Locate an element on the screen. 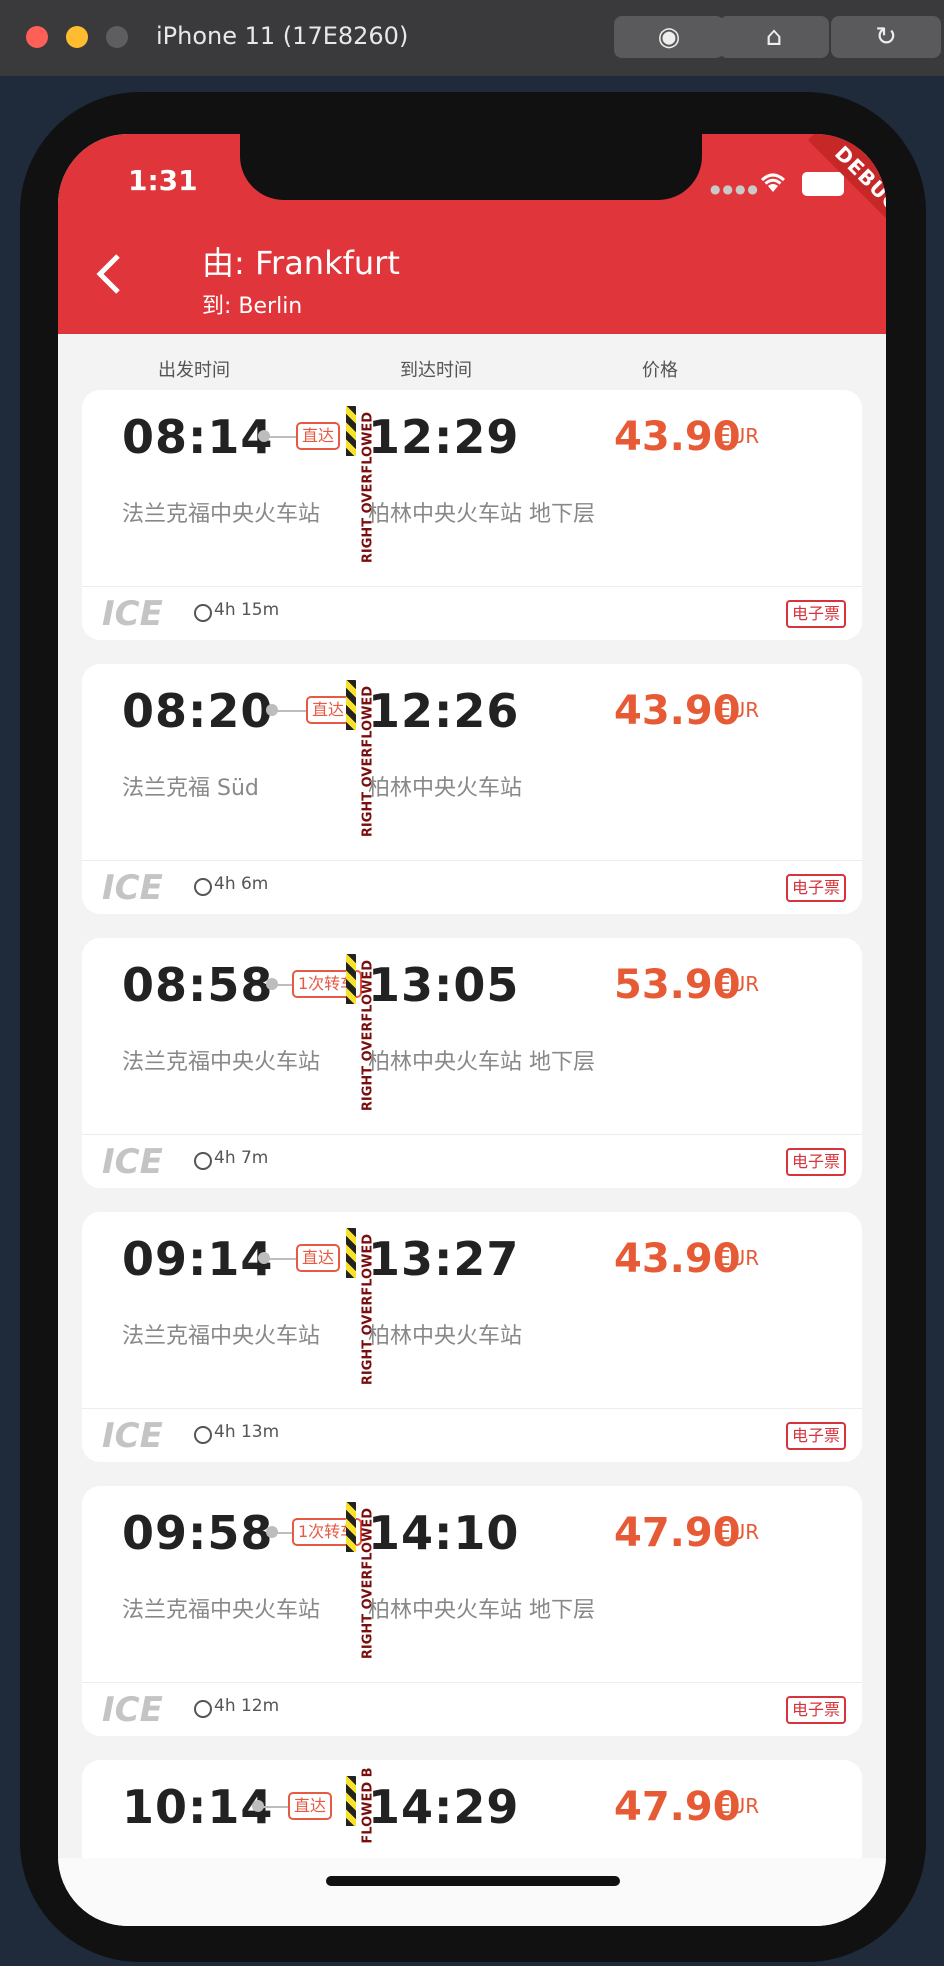 The width and height of the screenshot is (944, 1966). bottom-area is located at coordinates (472, 1892).